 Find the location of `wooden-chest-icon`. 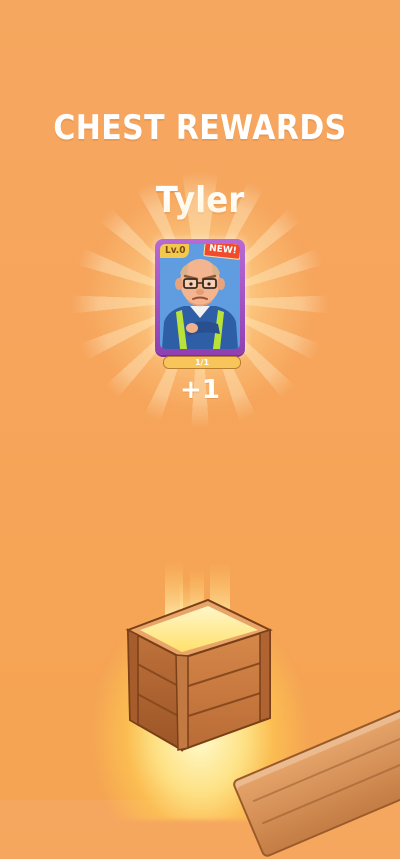

wooden-chest-icon is located at coordinates (202, 660).